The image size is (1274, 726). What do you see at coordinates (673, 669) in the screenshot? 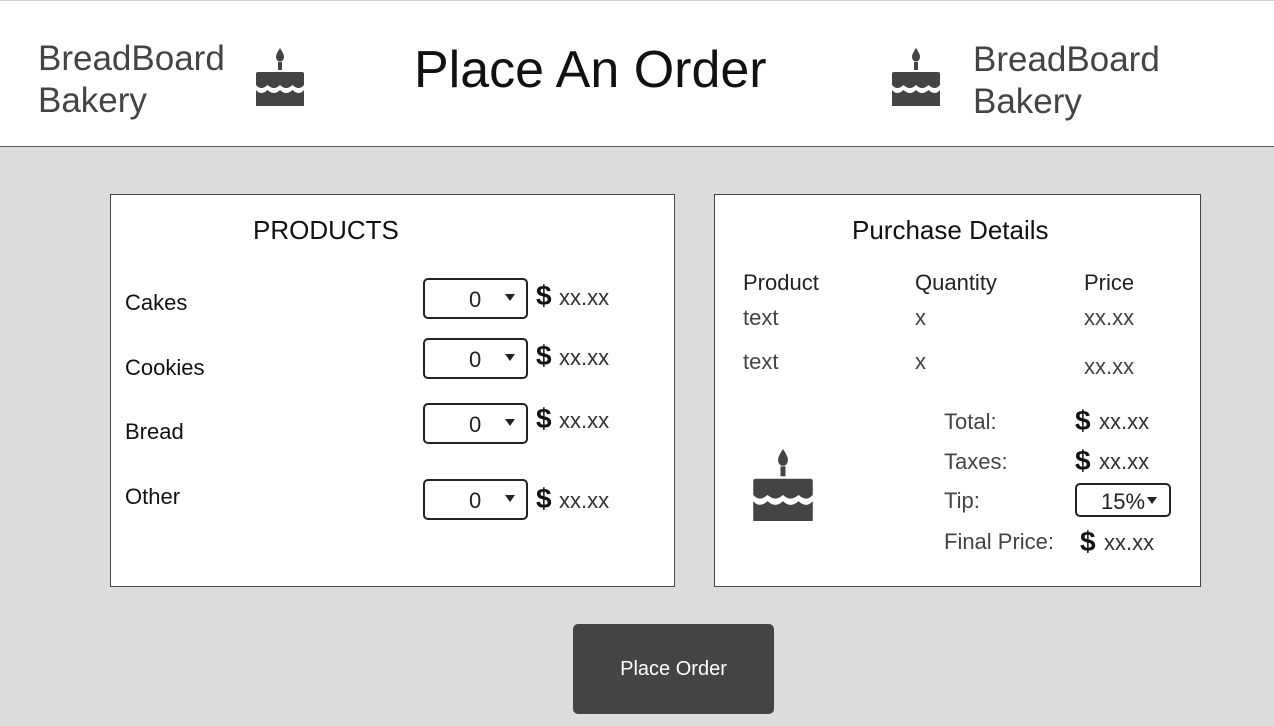
I see `place-order-button: Place Order` at bounding box center [673, 669].